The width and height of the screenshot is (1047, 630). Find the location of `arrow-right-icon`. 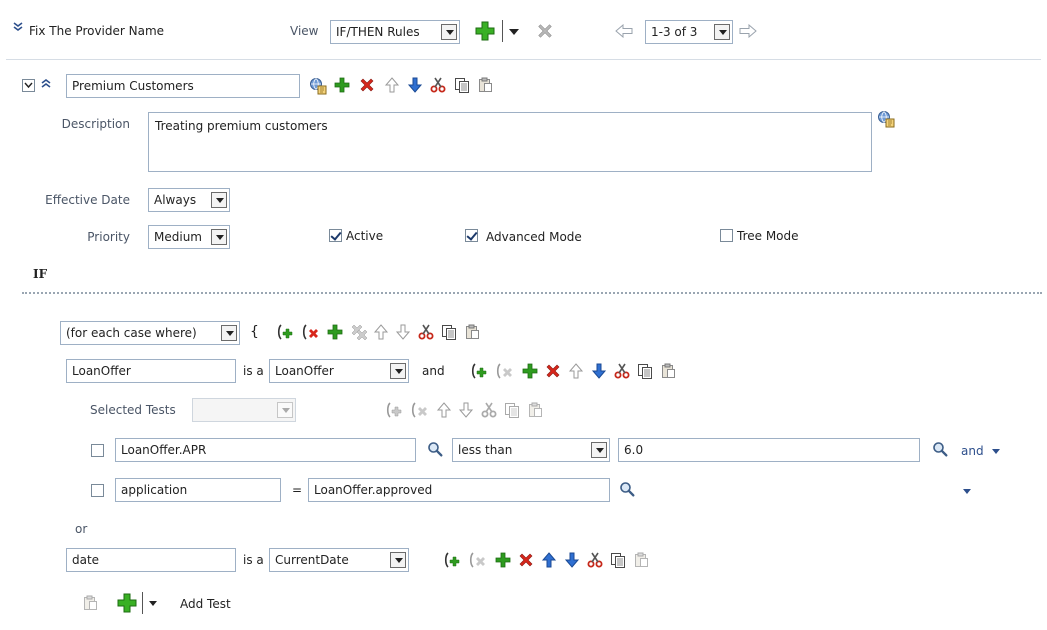

arrow-right-icon is located at coordinates (748, 32).